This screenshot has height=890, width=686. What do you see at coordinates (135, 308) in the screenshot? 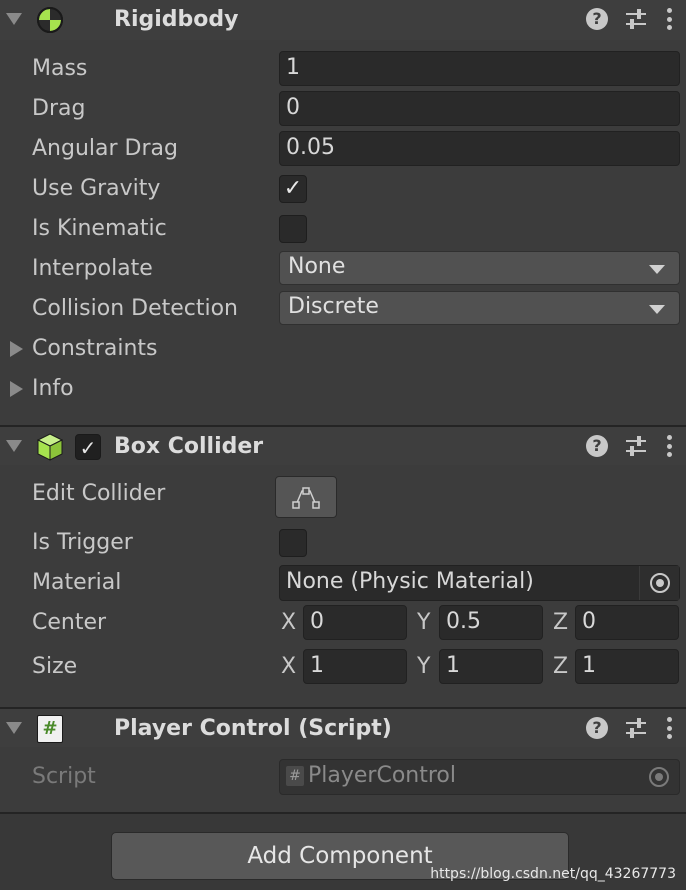
I see `field-label: Collision Detection` at bounding box center [135, 308].